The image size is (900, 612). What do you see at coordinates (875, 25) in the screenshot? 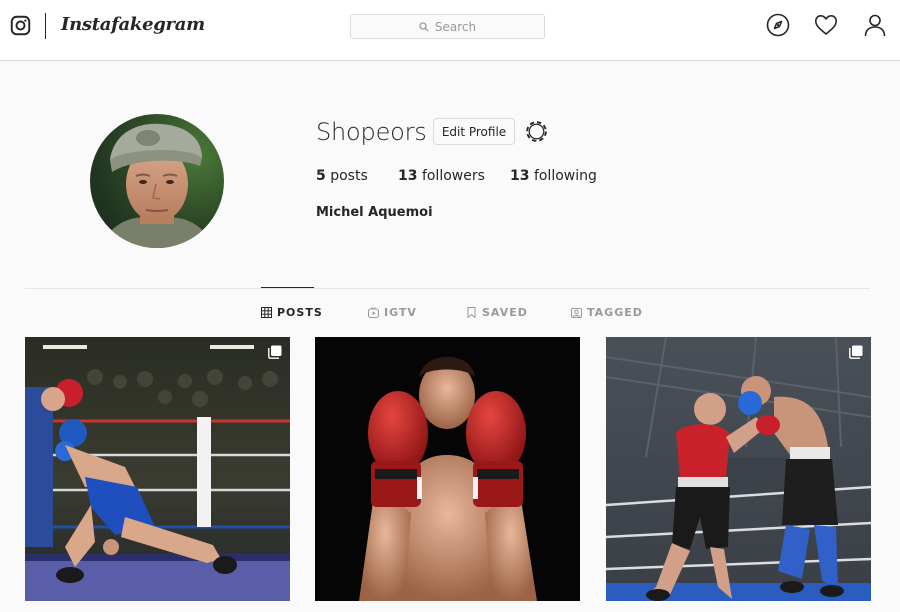
I see `user-icon` at bounding box center [875, 25].